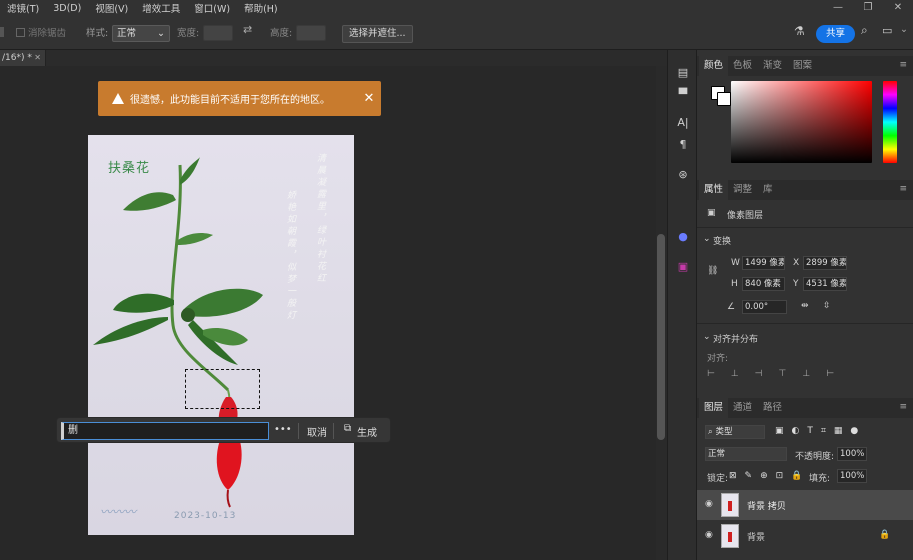 The width and height of the screenshot is (913, 560). Describe the element at coordinates (805, 190) in the screenshot. I see `properties-panel-tabs: 属性 调整 库 ≡` at that location.